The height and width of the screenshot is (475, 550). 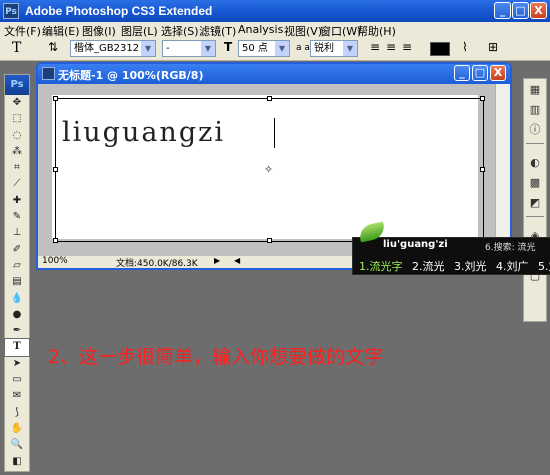 What do you see at coordinates (237, 260) in the screenshot?
I see `scroll-left-icon: ◀` at bounding box center [237, 260].